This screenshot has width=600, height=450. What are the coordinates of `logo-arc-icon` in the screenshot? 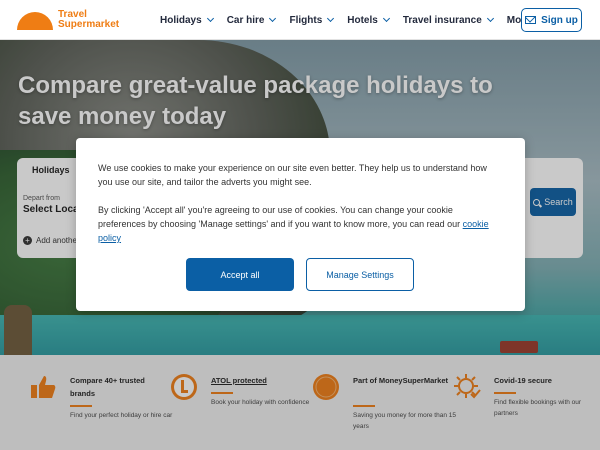 It's located at (35, 21).